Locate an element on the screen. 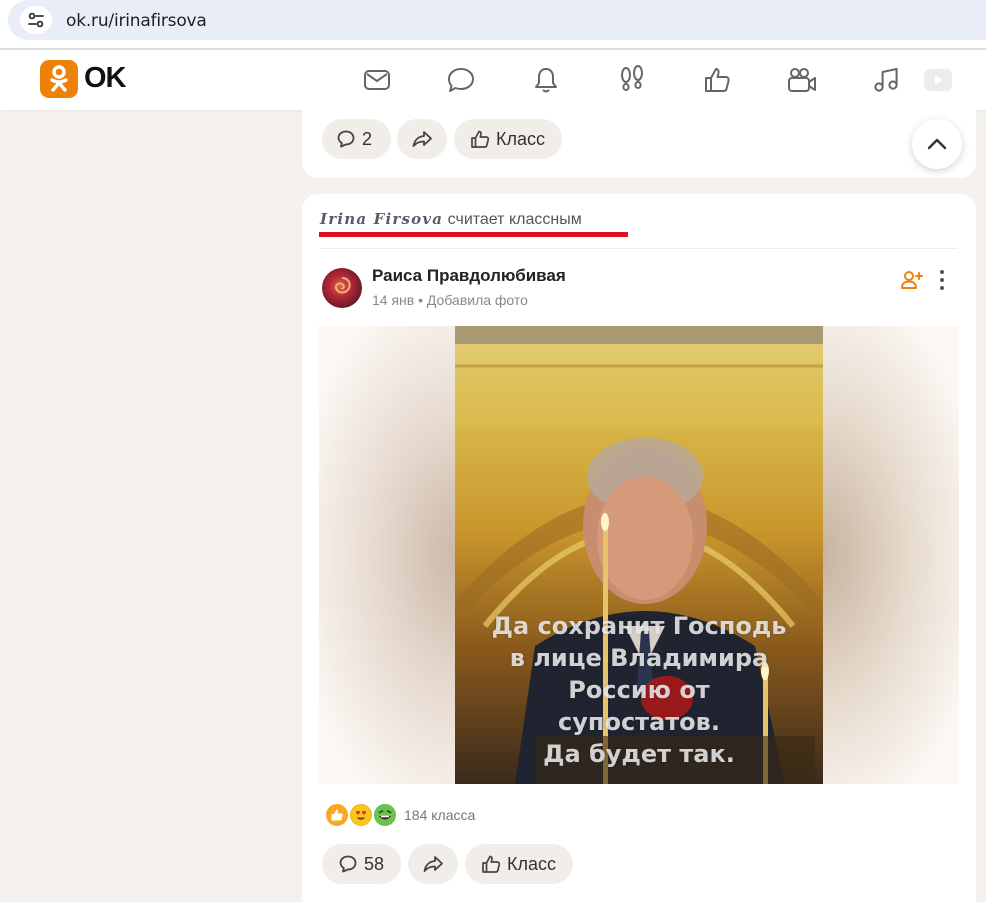 The height and width of the screenshot is (902, 986). caption-line-3: Россию от is located at coordinates (639, 690).